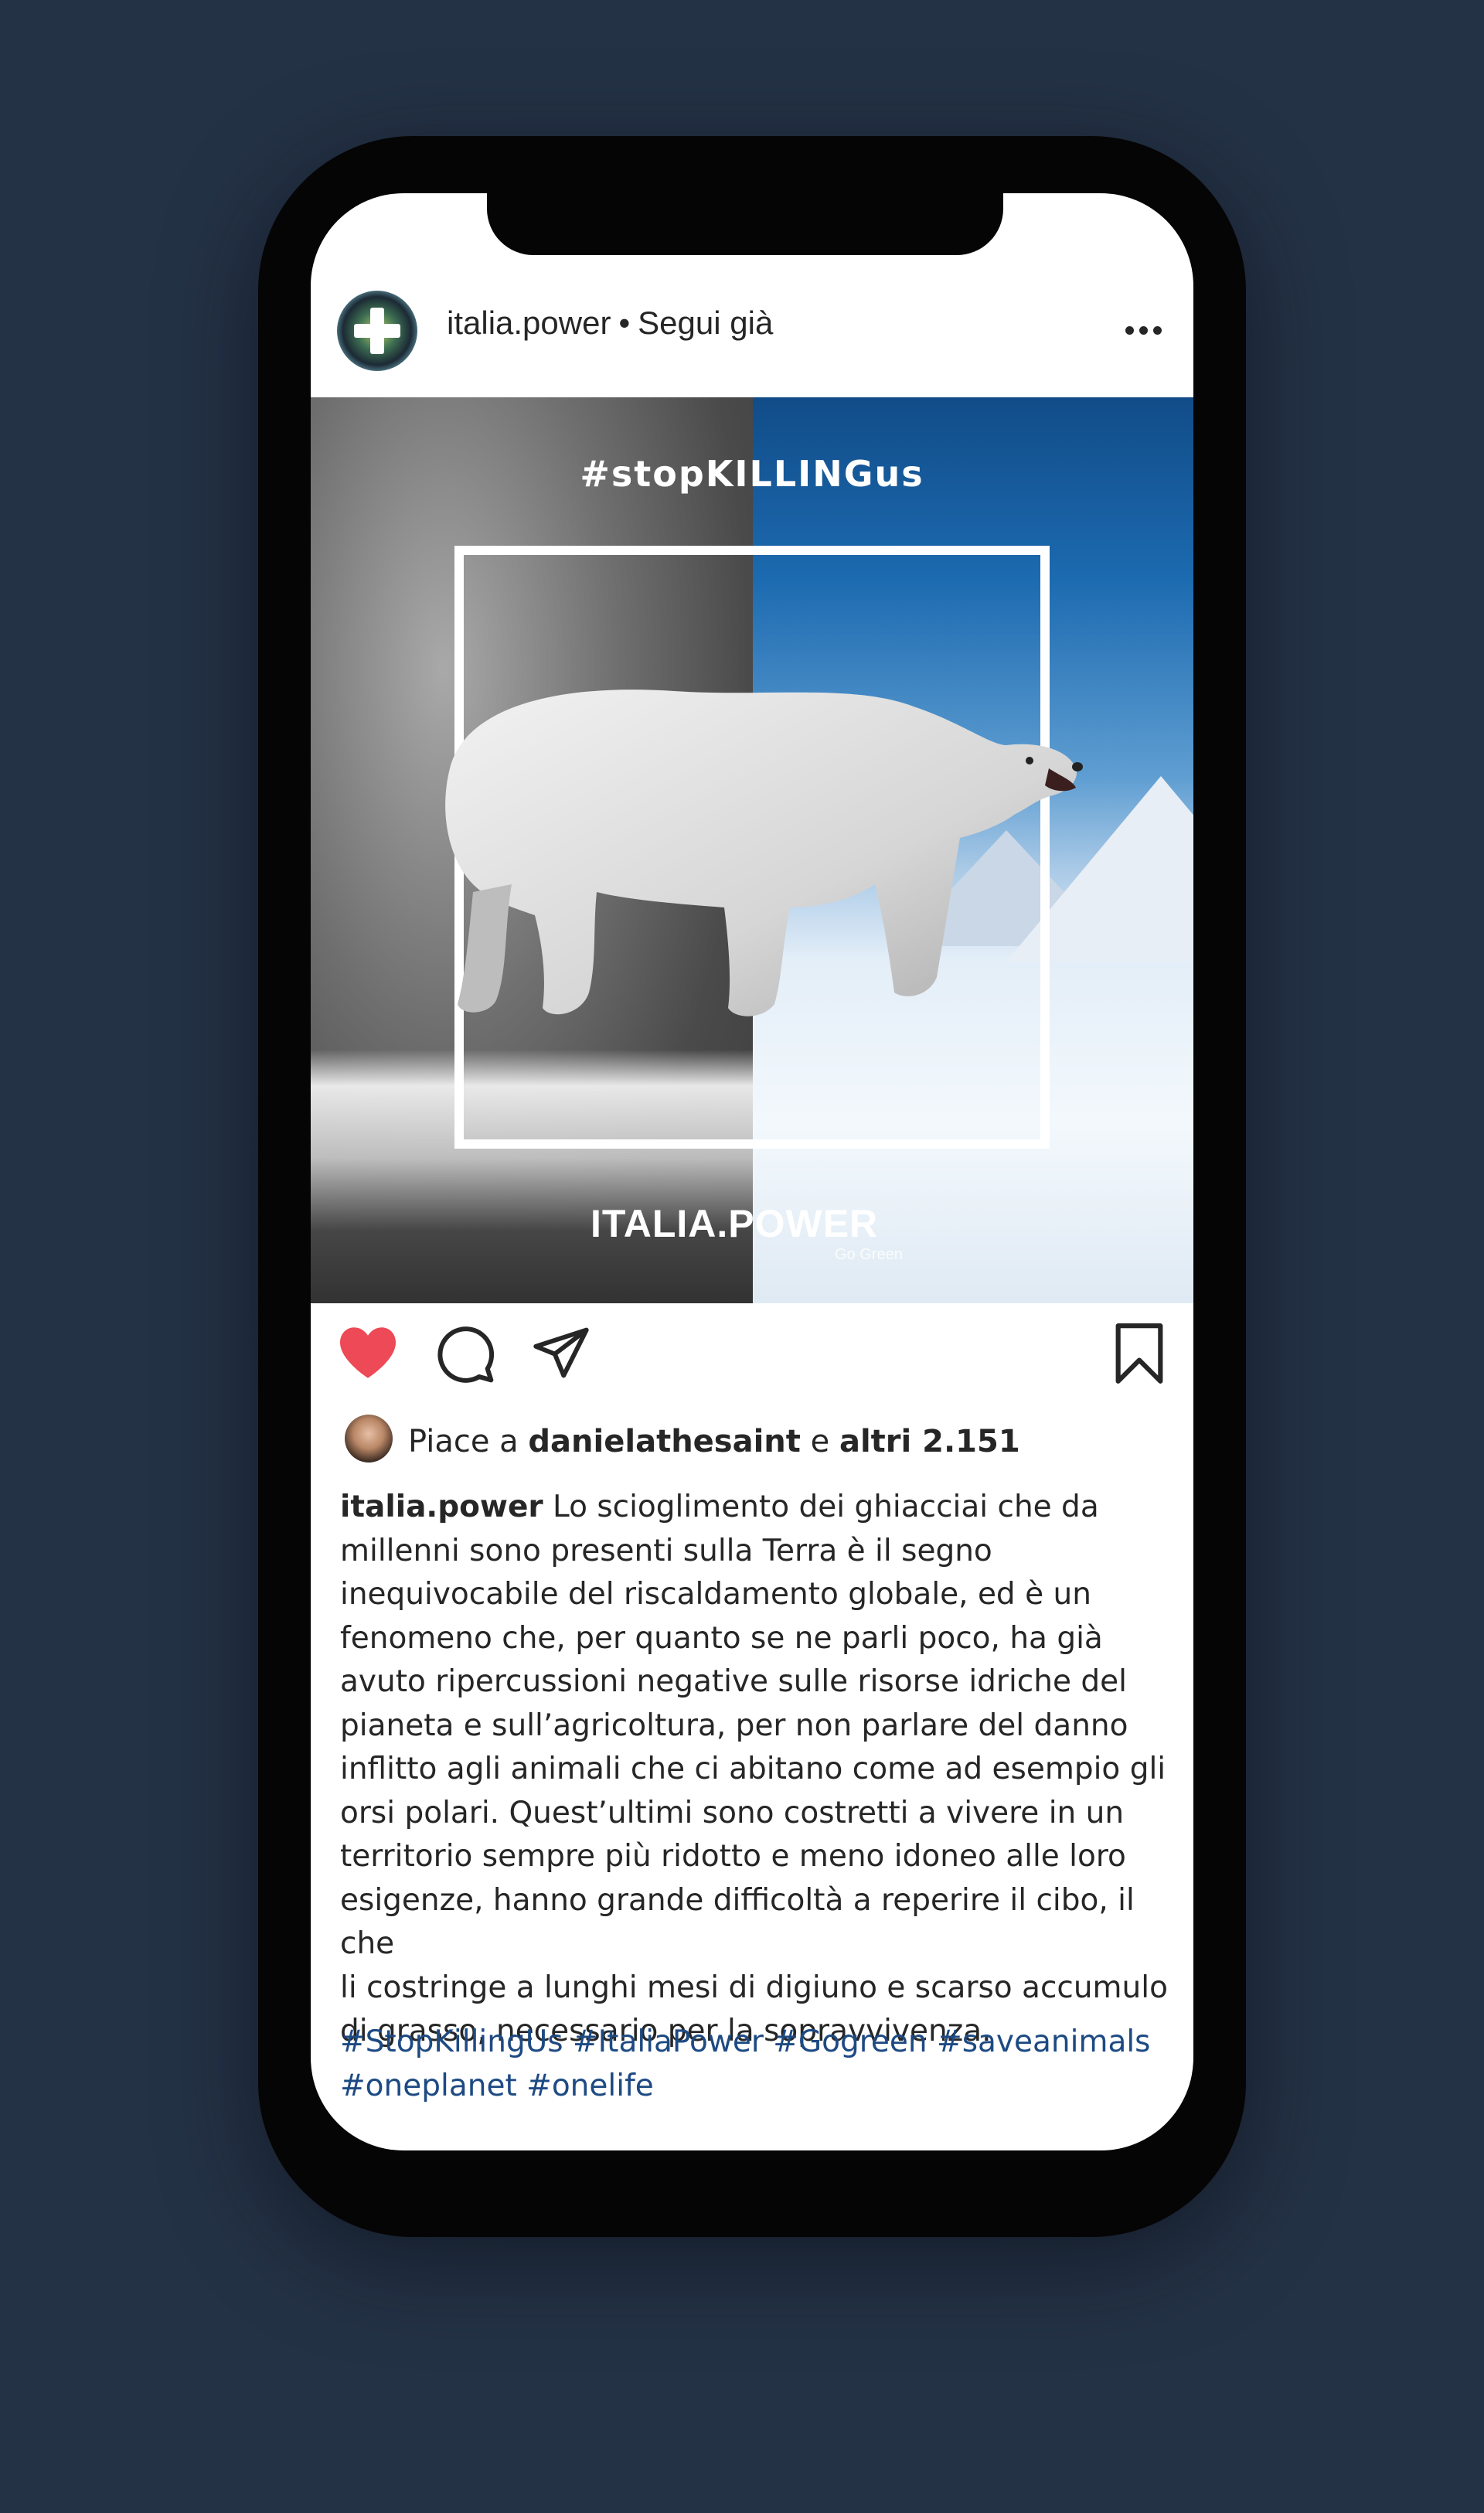 The height and width of the screenshot is (2513, 1484). What do you see at coordinates (1143, 330) in the screenshot?
I see `more-horizontal-icon` at bounding box center [1143, 330].